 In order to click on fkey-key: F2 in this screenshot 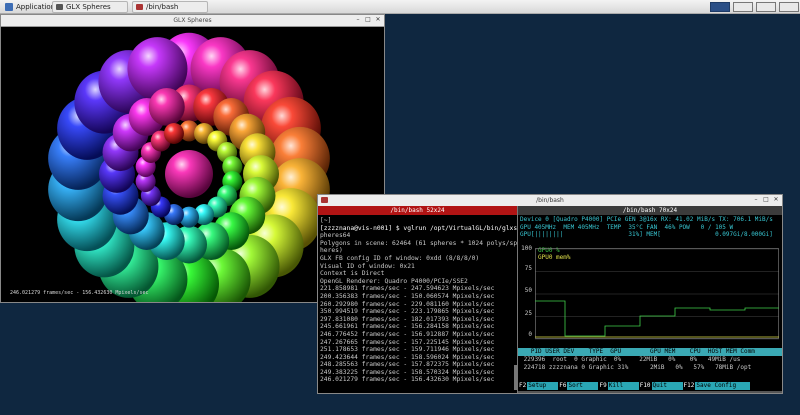, I will do `click(523, 386)`.